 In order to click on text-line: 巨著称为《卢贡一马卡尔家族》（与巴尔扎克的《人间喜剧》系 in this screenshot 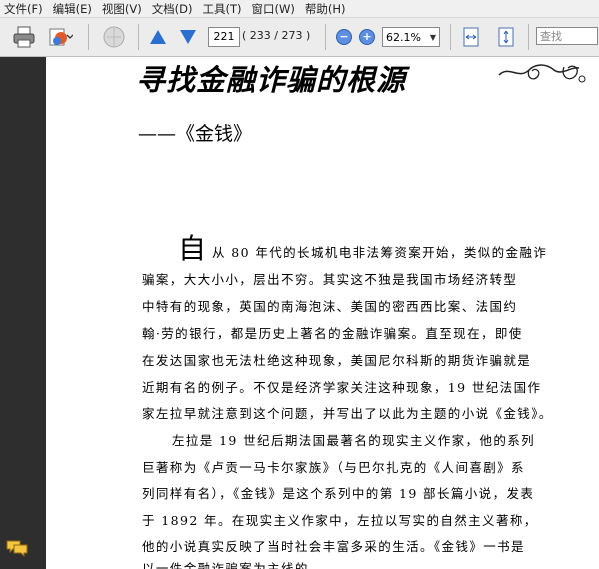, I will do `click(333, 467)`.